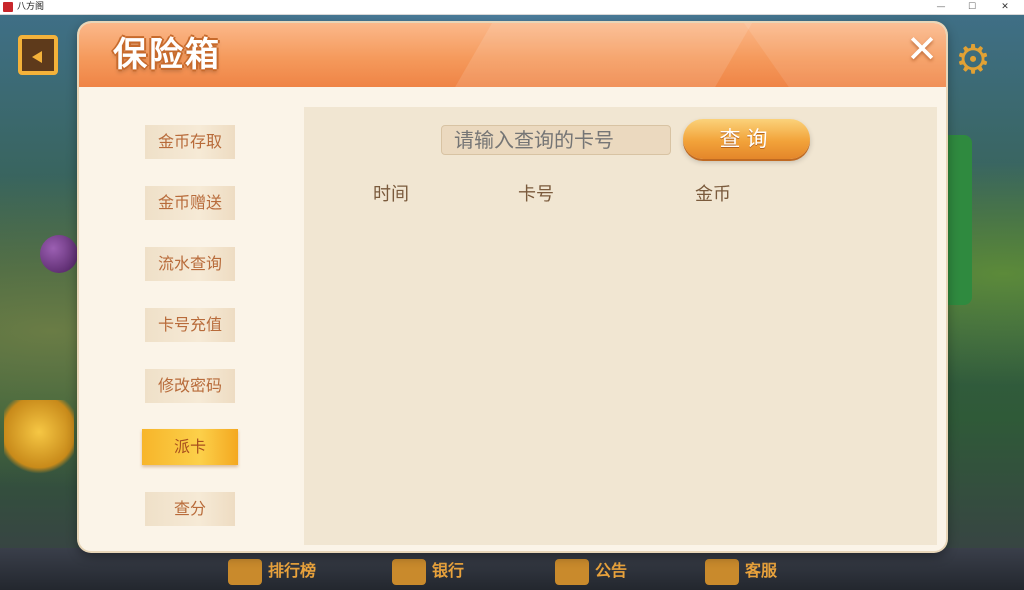 The height and width of the screenshot is (590, 1024). Describe the element at coordinates (611, 570) in the screenshot. I see `nav-notice-label: 公告` at that location.